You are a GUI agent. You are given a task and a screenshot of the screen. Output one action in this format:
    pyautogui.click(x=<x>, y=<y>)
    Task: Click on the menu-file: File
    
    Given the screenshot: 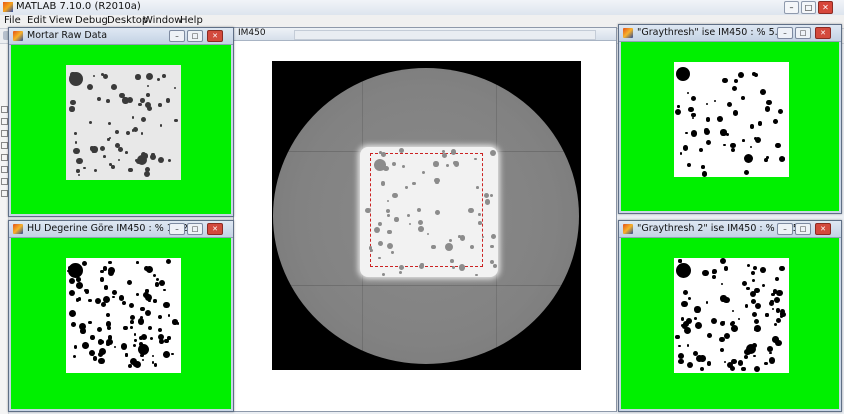 What is the action you would take?
    pyautogui.click(x=12, y=20)
    